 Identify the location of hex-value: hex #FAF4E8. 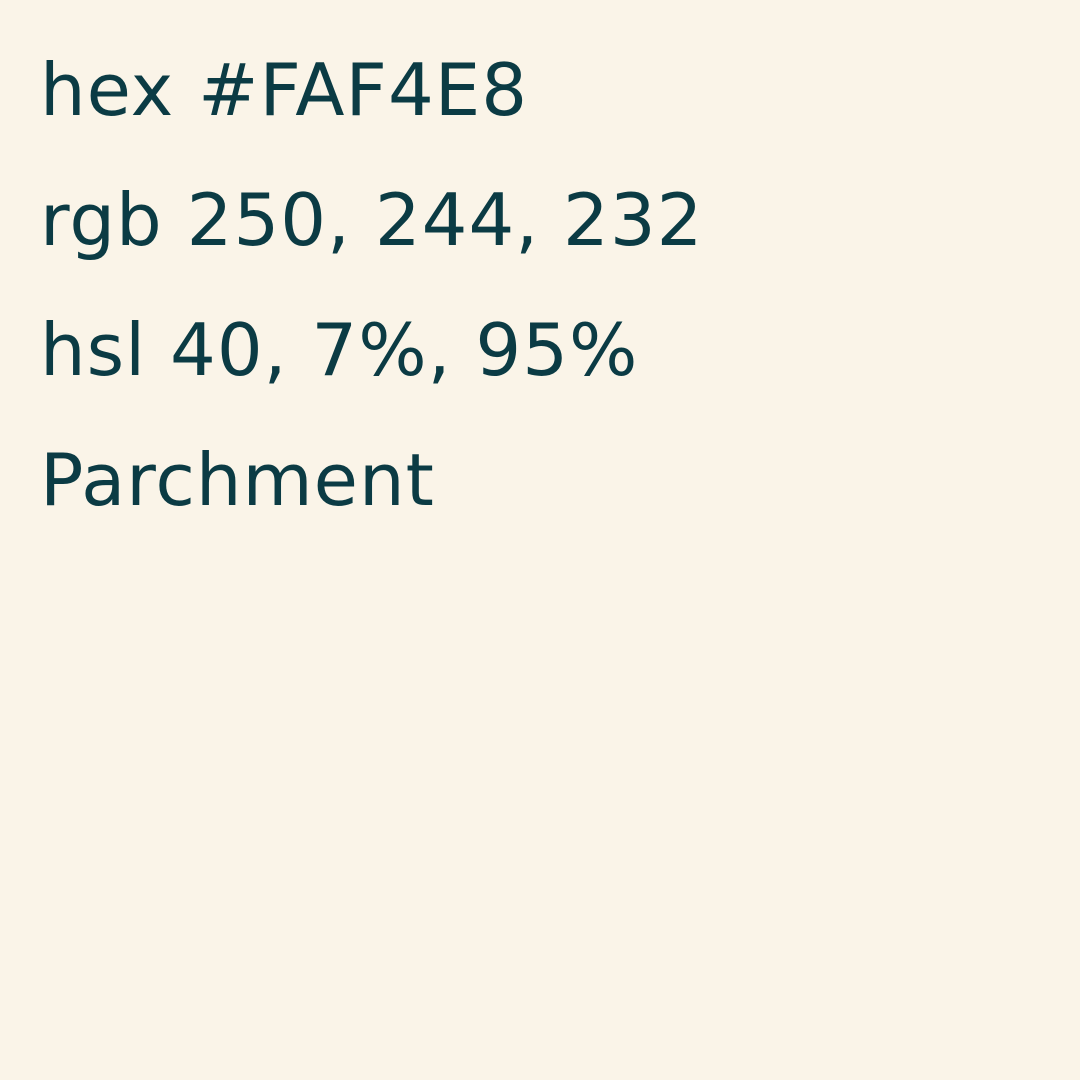
(284, 90).